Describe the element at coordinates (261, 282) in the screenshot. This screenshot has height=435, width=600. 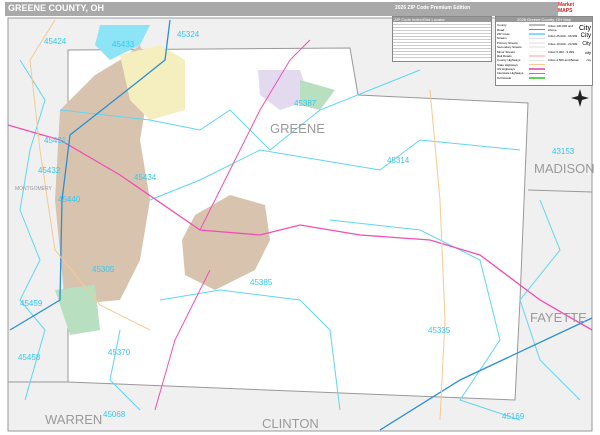
I see `zip-label: 45385` at that location.